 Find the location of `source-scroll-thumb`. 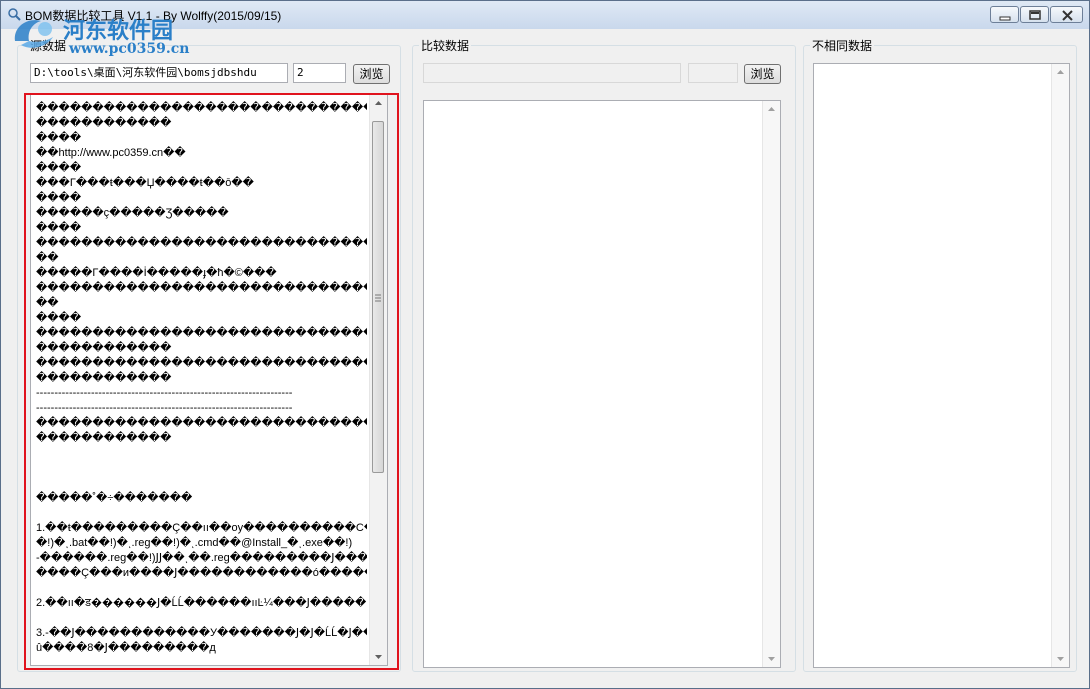

source-scroll-thumb is located at coordinates (378, 297).